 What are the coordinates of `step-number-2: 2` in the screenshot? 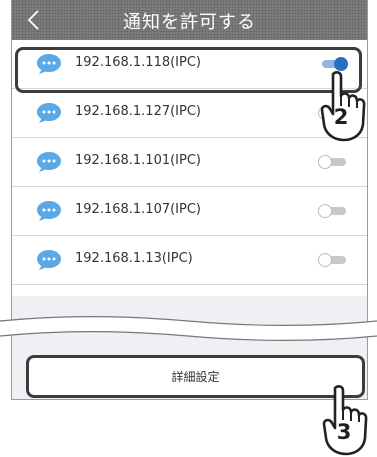 It's located at (341, 117).